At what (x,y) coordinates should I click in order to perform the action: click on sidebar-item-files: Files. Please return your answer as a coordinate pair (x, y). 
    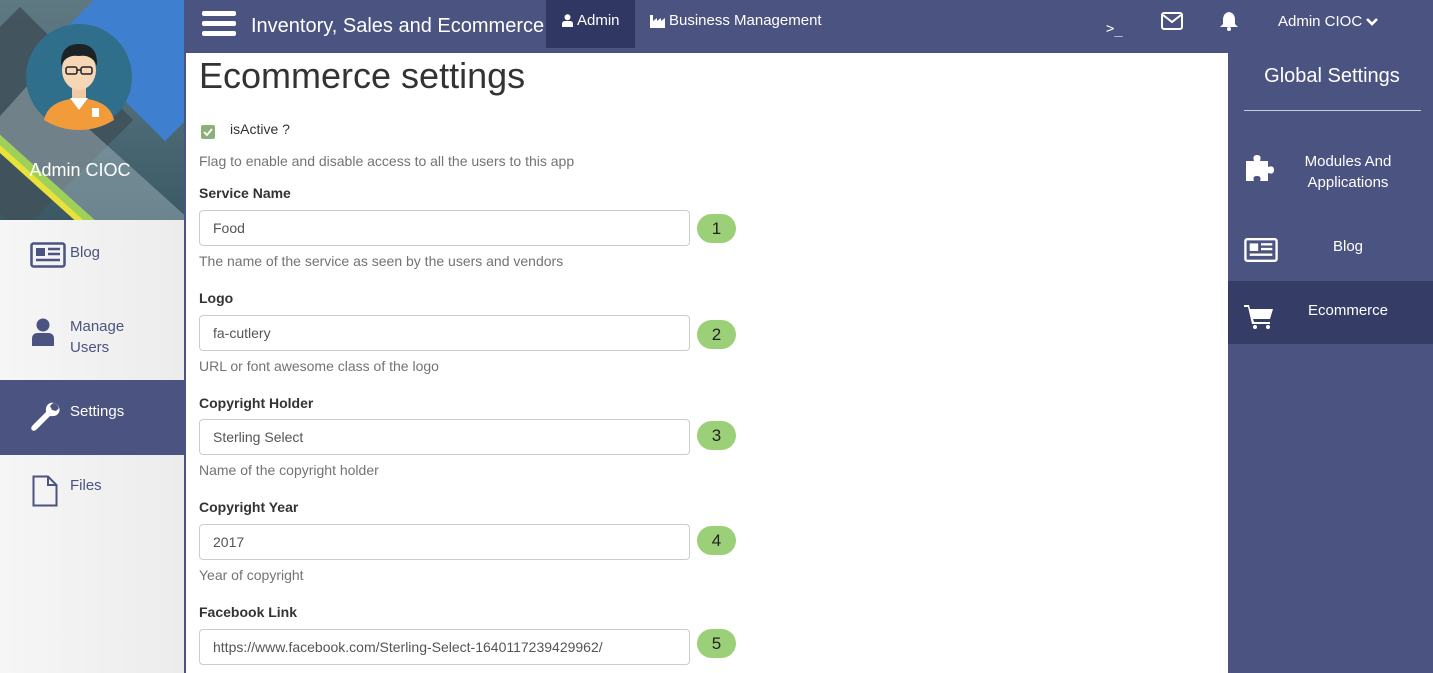
    Looking at the image, I should click on (92, 492).